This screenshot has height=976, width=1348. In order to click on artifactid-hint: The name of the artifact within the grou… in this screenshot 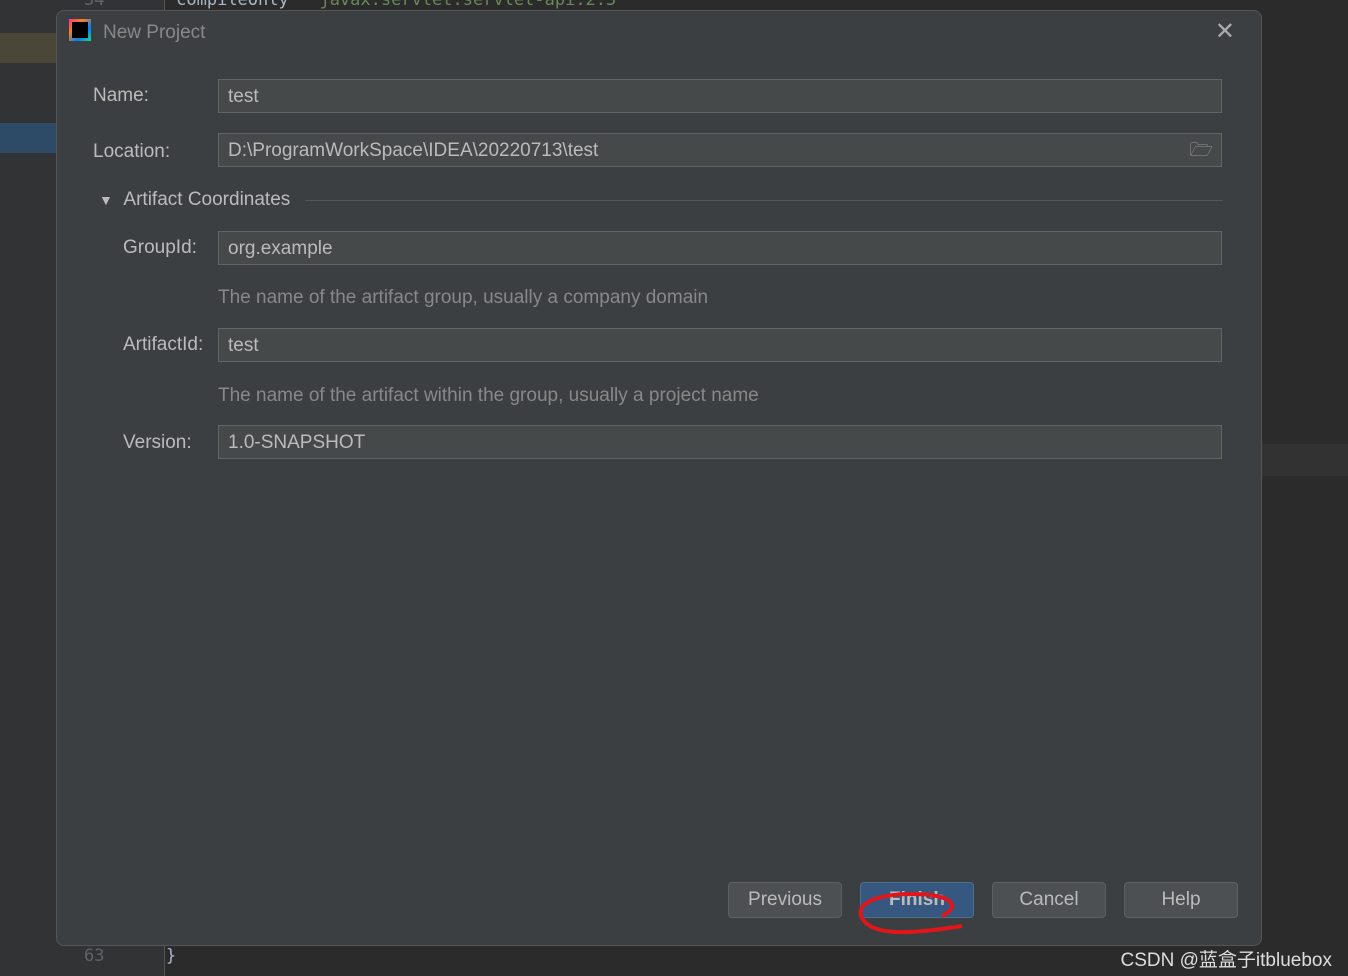, I will do `click(488, 395)`.